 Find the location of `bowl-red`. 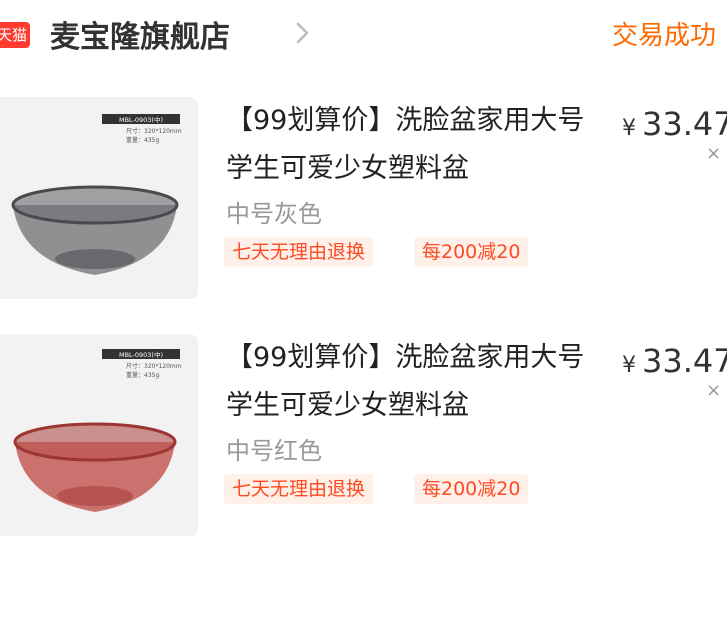

bowl-red is located at coordinates (95, 467).